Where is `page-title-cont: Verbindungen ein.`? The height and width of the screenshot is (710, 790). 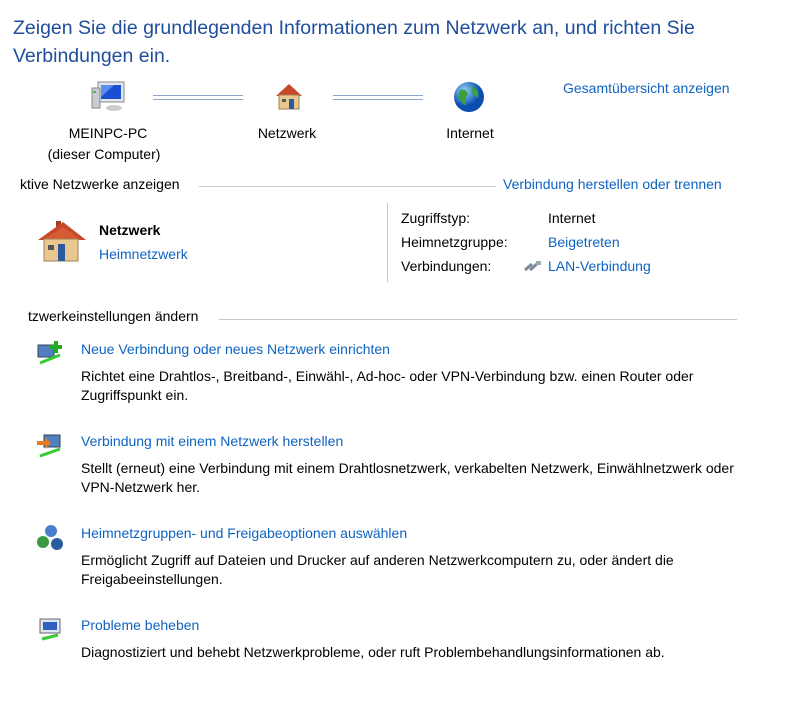 page-title-cont: Verbindungen ein. is located at coordinates (92, 56).